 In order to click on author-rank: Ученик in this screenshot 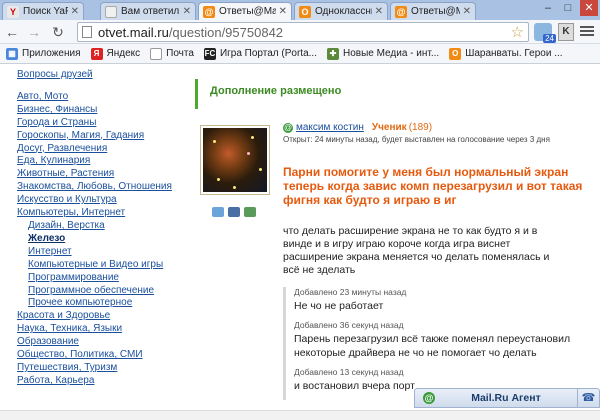, I will do `click(389, 127)`.